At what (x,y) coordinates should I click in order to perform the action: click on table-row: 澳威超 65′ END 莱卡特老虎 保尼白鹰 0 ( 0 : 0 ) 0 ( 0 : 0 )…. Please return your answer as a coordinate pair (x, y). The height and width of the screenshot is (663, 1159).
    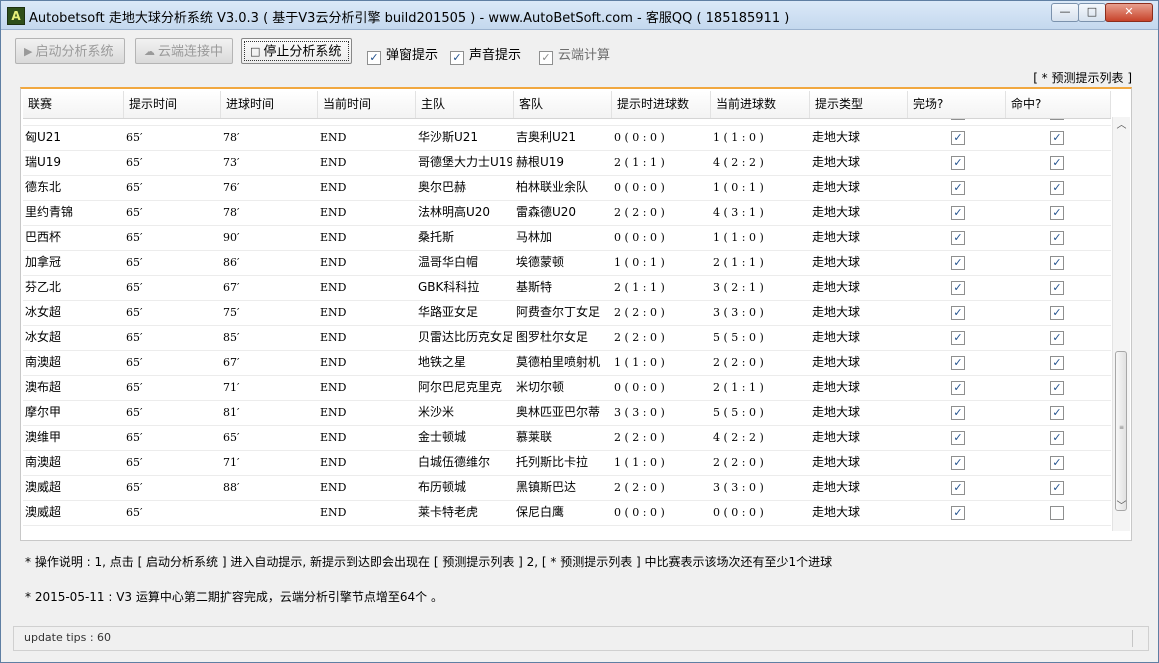
    Looking at the image, I should click on (567, 513).